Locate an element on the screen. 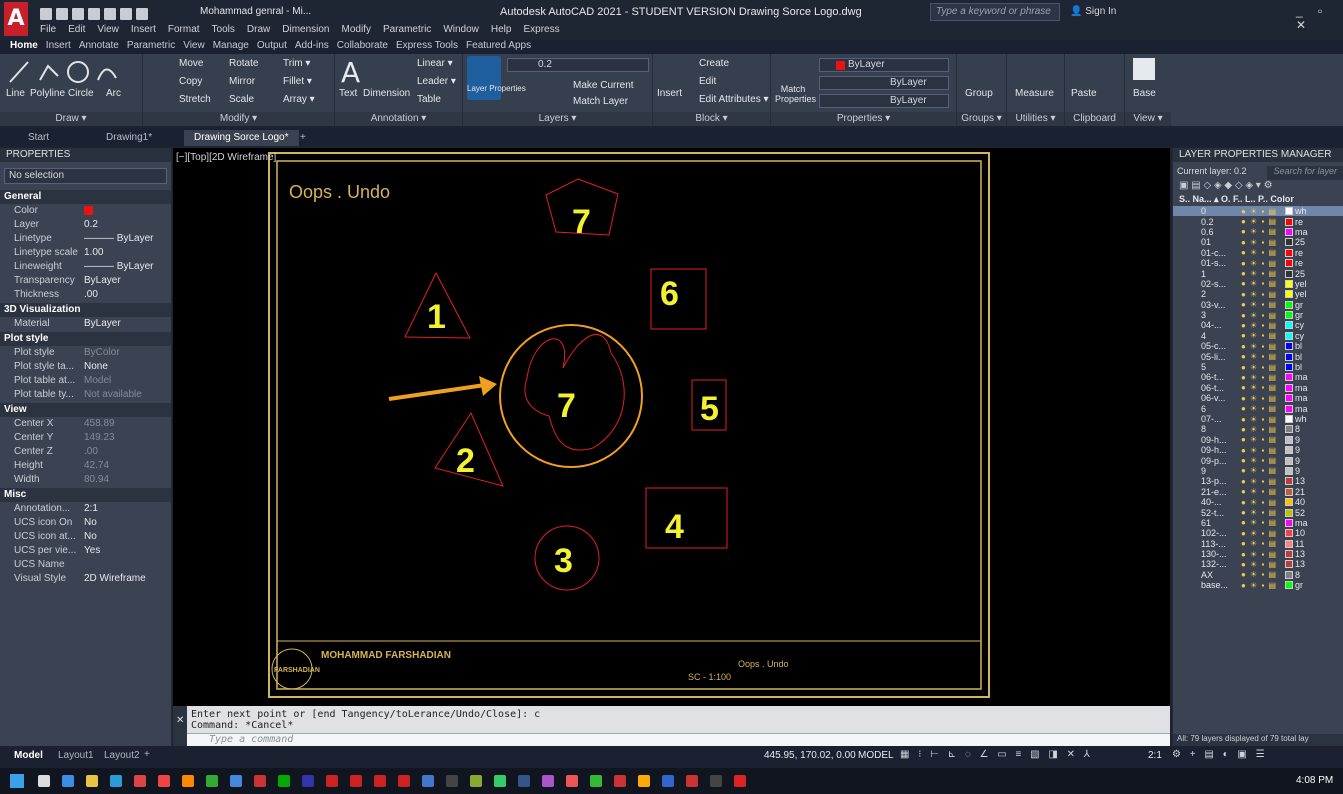  layer-row: 0 ● ☀ ▪ ▤ wh is located at coordinates (1258, 211).